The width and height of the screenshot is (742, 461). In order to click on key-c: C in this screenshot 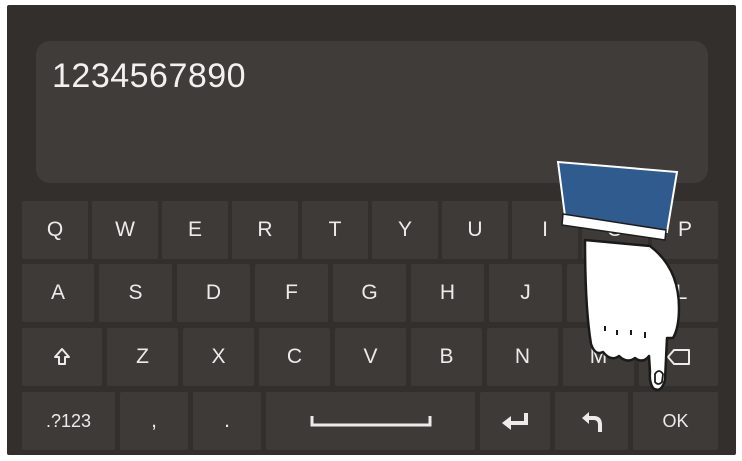, I will do `click(294, 357)`.